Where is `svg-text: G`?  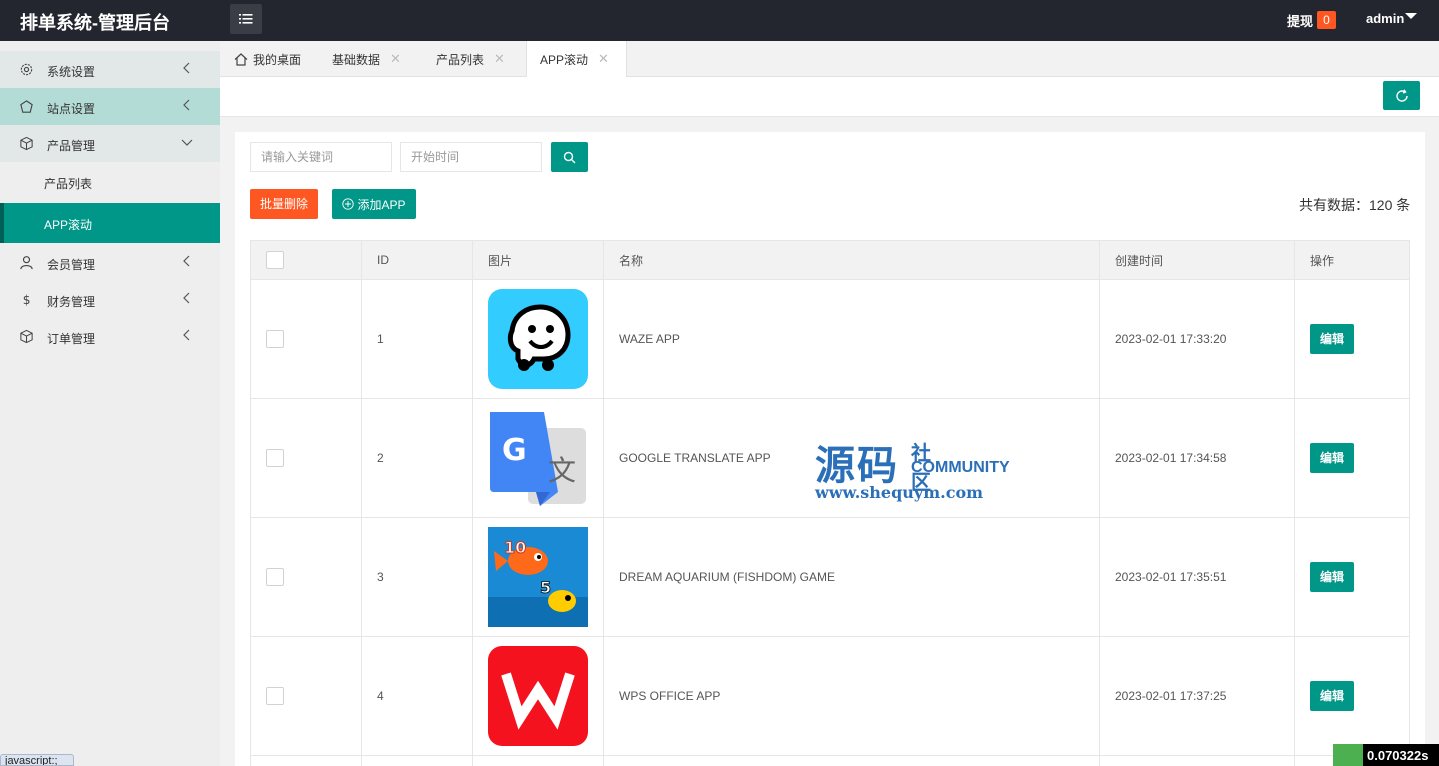
svg-text: G is located at coordinates (514, 450).